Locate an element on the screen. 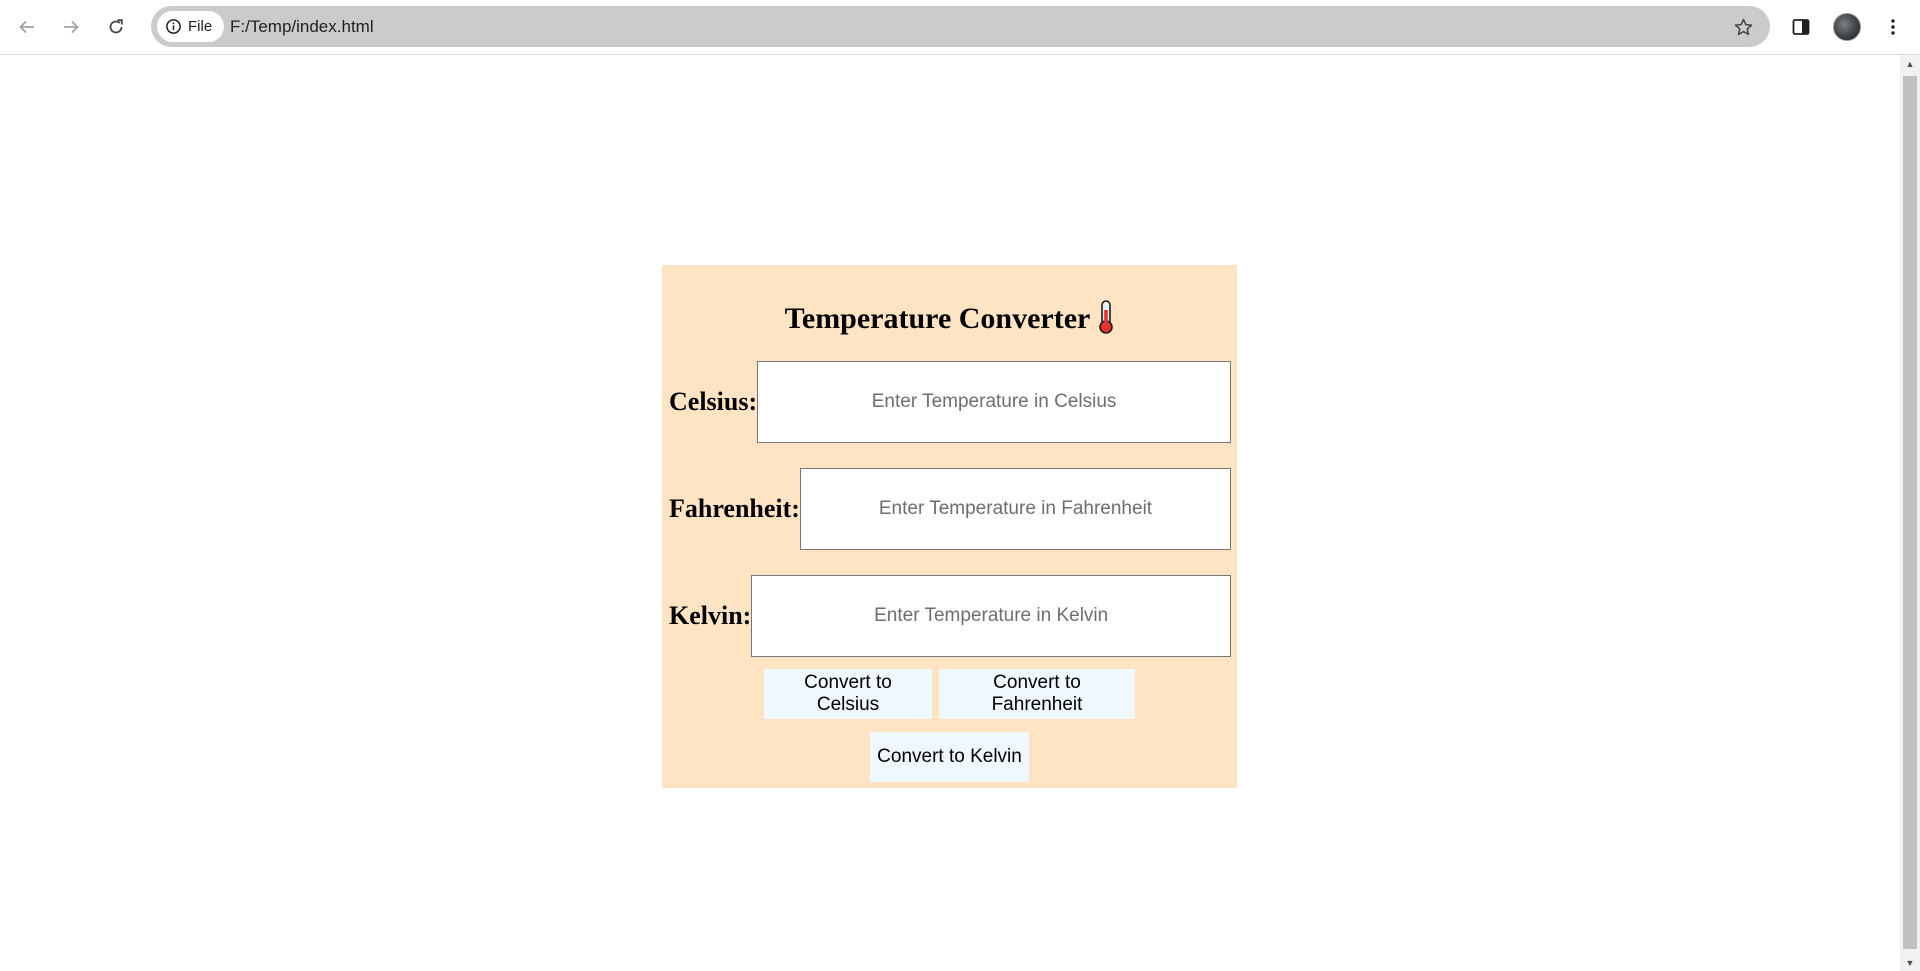  convert-to-kelvin-button: Convert to Kelvin is located at coordinates (949, 757).